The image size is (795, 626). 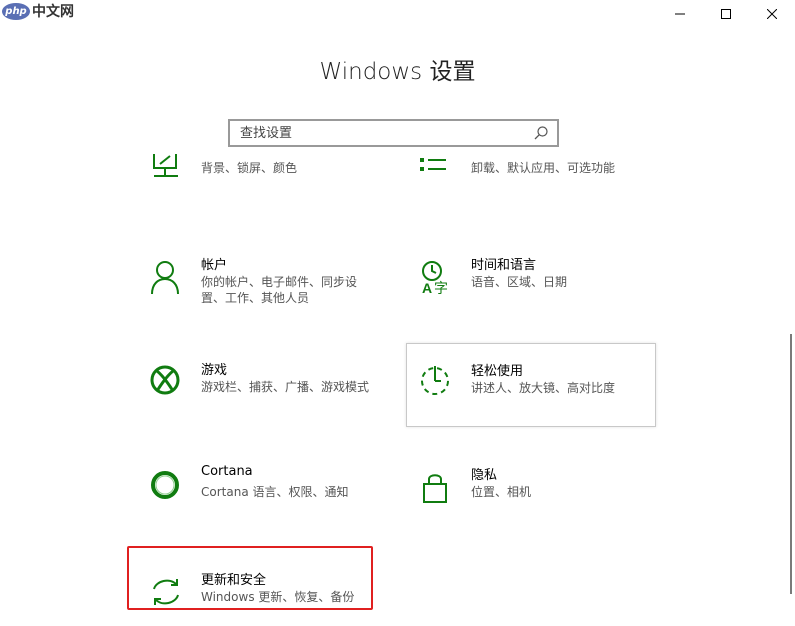 I want to click on watermark-logo: php 中文网, so click(x=38, y=11).